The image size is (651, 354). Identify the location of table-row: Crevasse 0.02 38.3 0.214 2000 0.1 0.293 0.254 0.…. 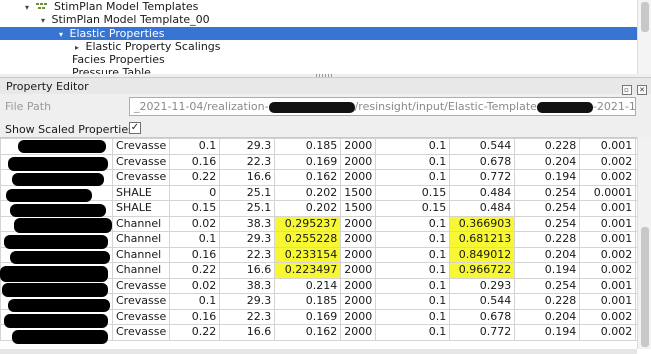
(323, 285).